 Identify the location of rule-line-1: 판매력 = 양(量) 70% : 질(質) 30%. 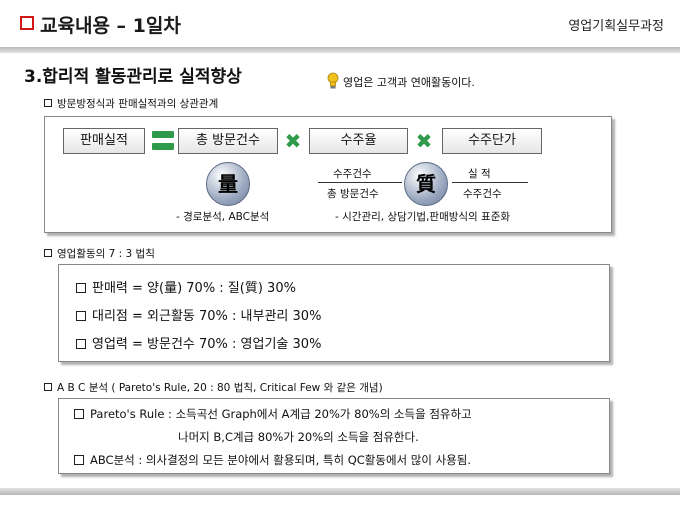
(186, 286).